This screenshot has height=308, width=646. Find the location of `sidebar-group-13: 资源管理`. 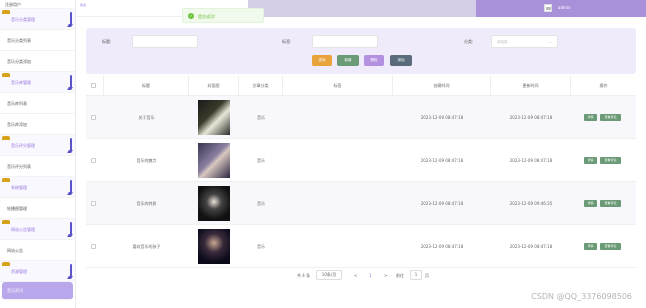

sidebar-group-13: 资源管理 is located at coordinates (37, 271).